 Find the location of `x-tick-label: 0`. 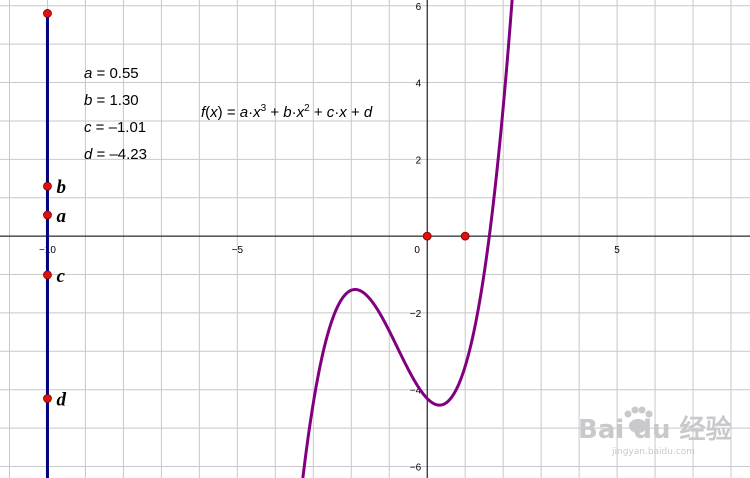

x-tick-label: 0 is located at coordinates (417, 250).